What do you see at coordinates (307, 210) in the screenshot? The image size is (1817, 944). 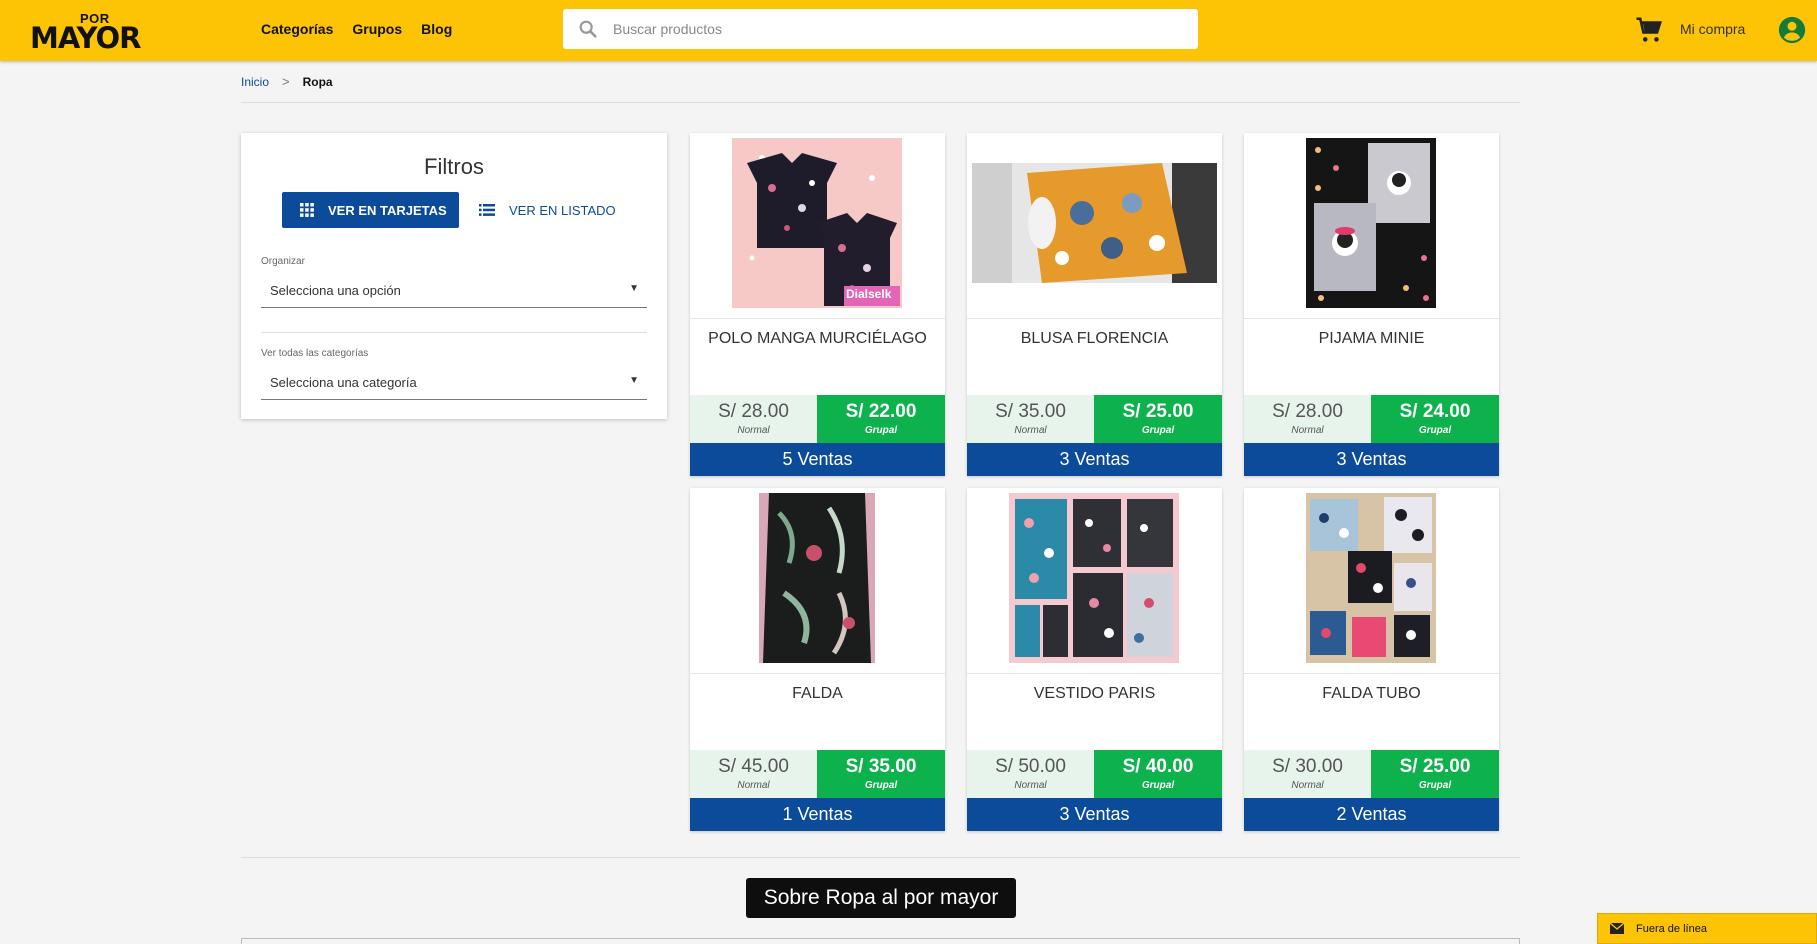 I see `grid-icon` at bounding box center [307, 210].